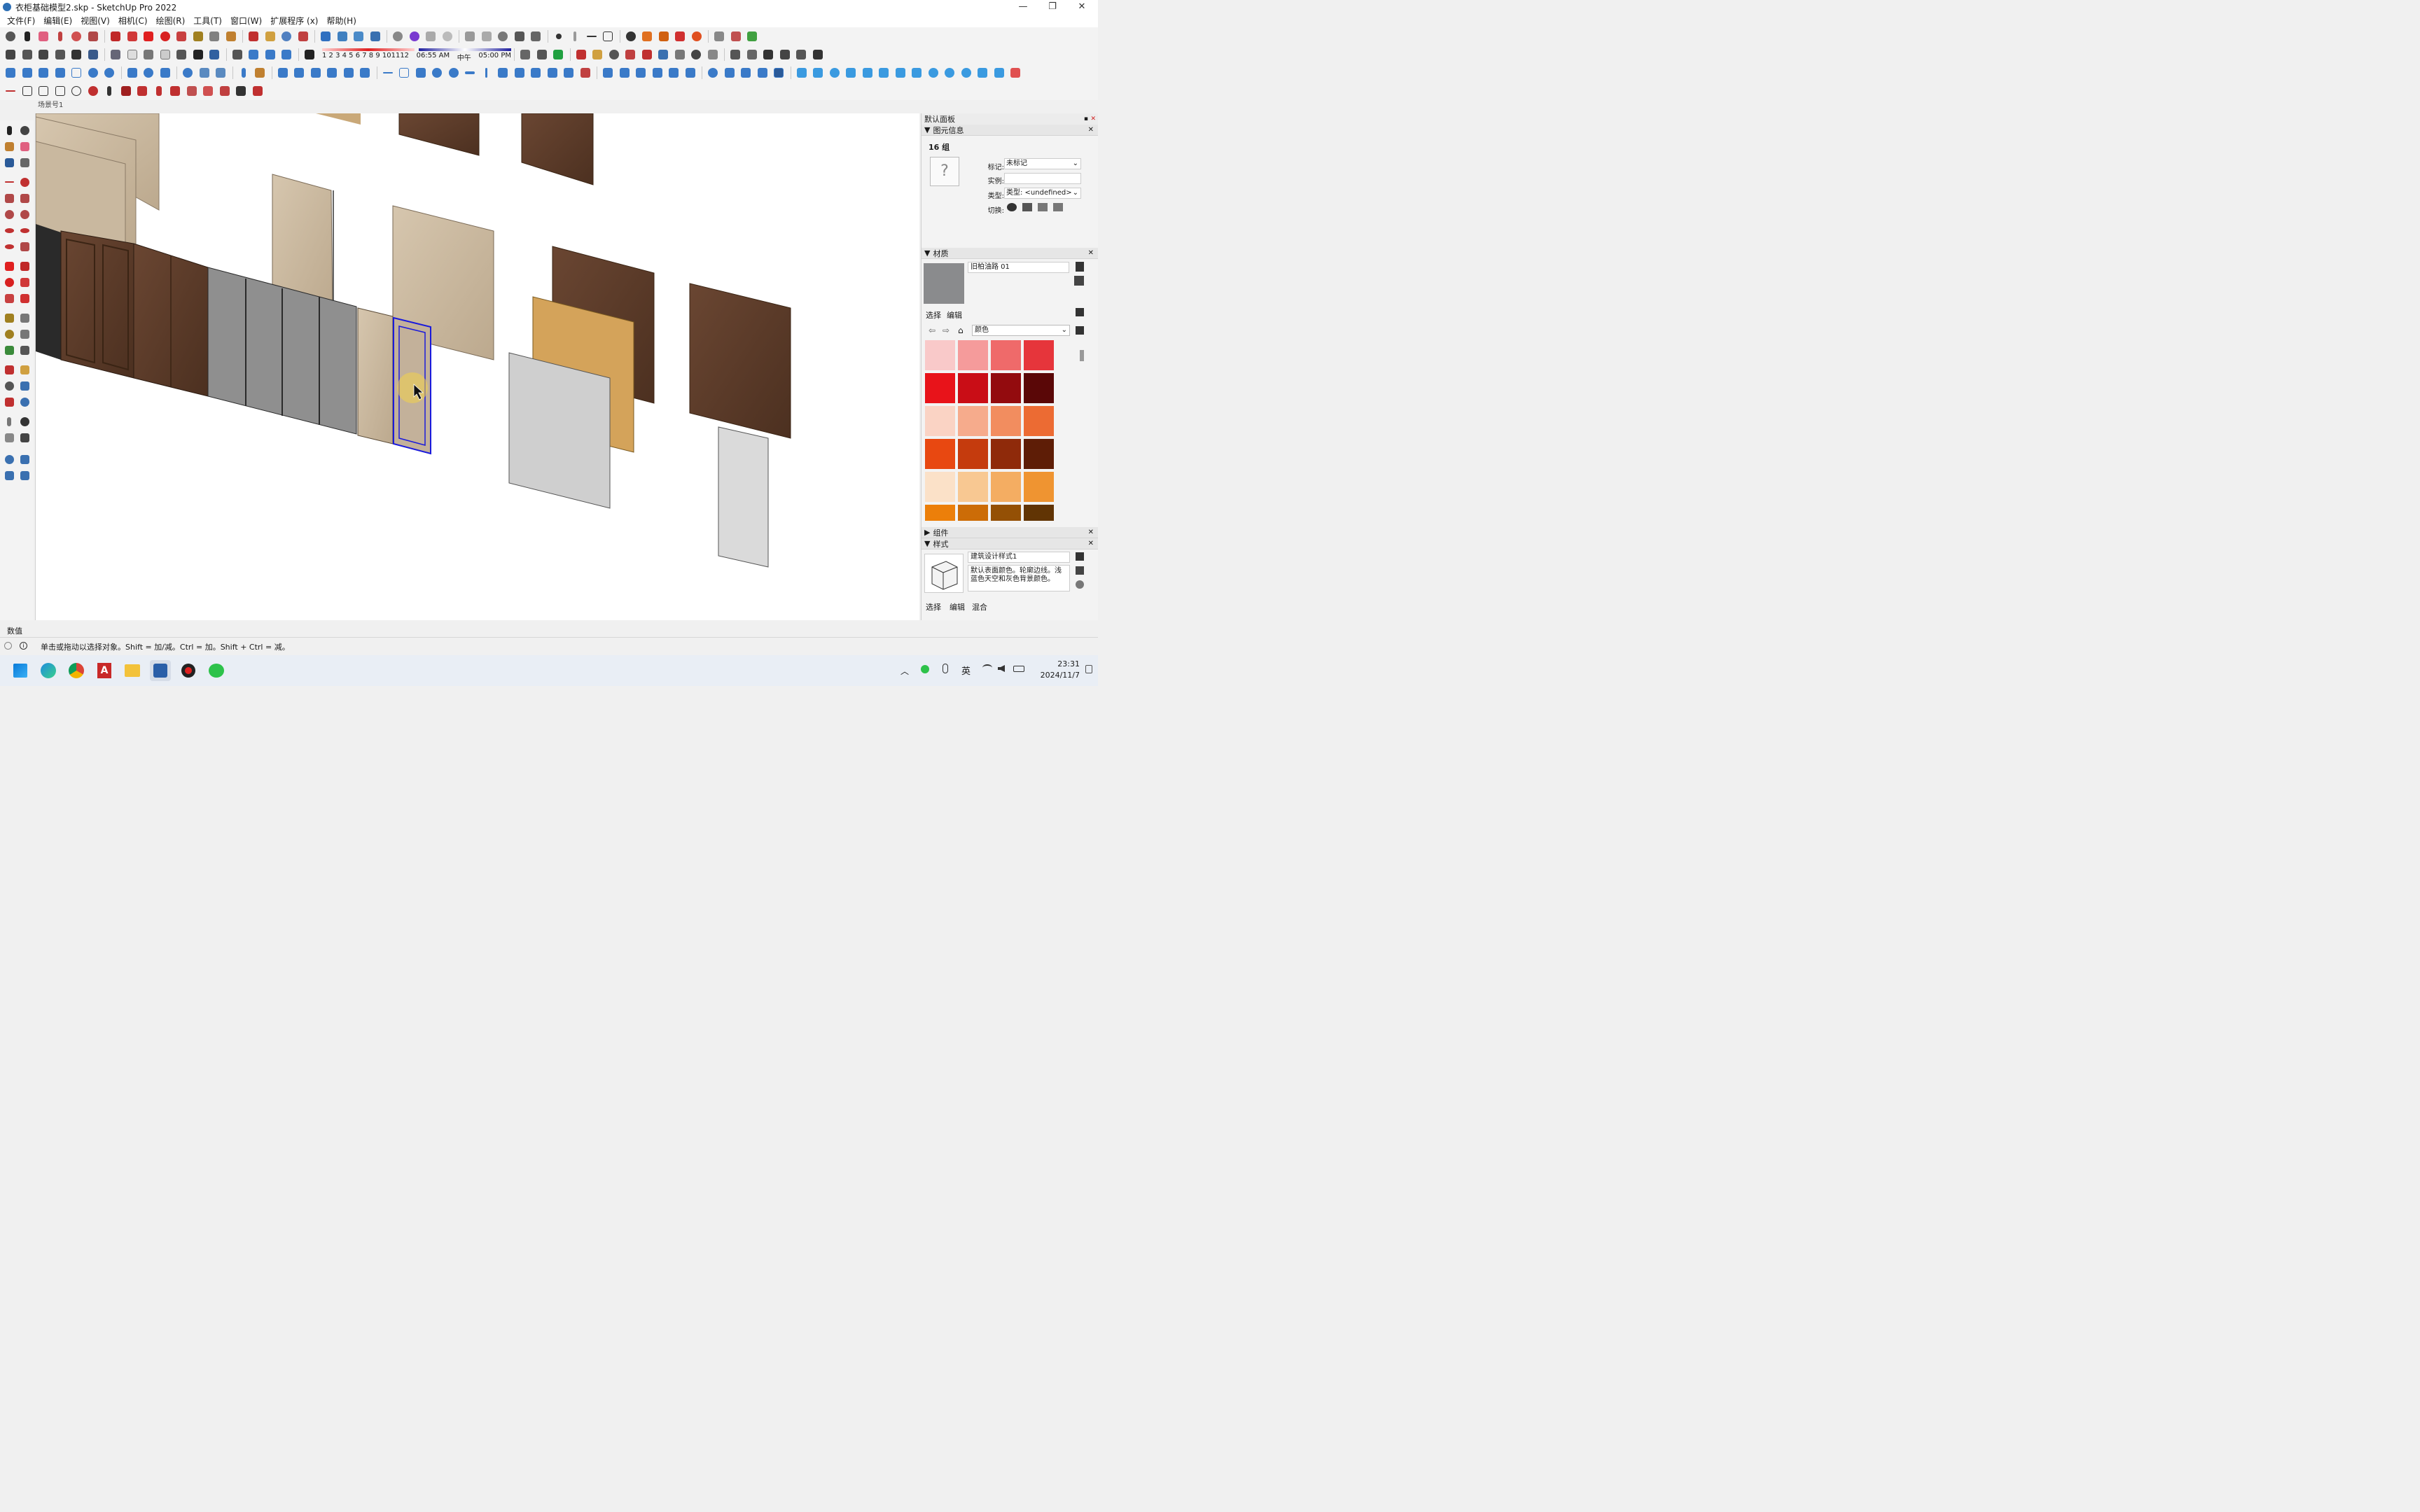 The height and width of the screenshot is (1512, 2420). I want to click on components-close-icon: ✕, so click(1091, 532).